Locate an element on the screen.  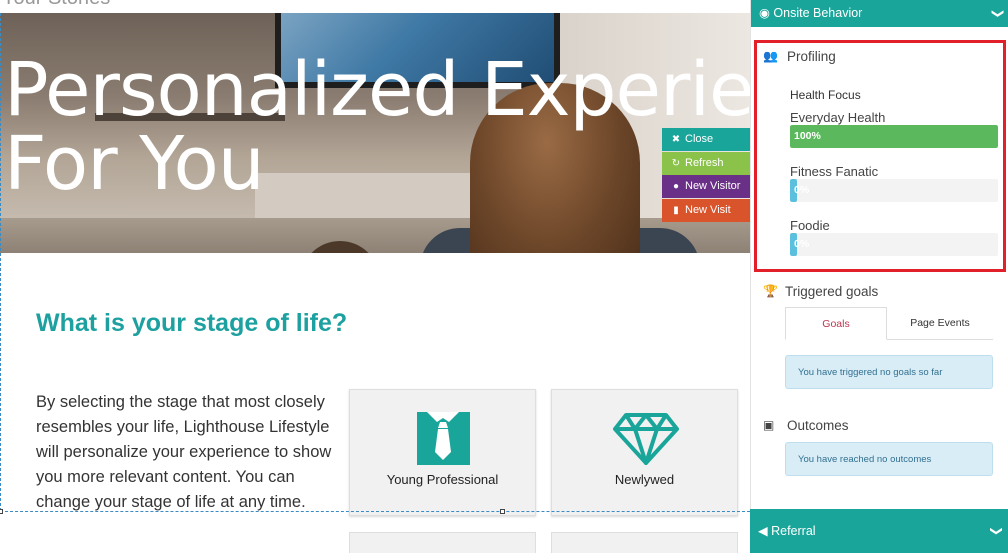
profile-row-label: Everyday Health is located at coordinates (838, 117).